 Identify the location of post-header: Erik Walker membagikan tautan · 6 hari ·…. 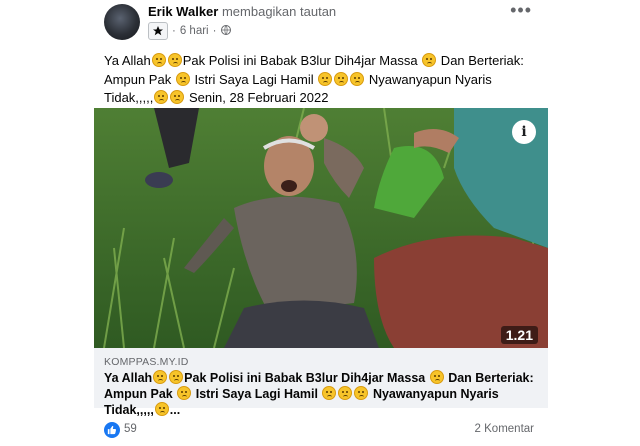
(324, 22).